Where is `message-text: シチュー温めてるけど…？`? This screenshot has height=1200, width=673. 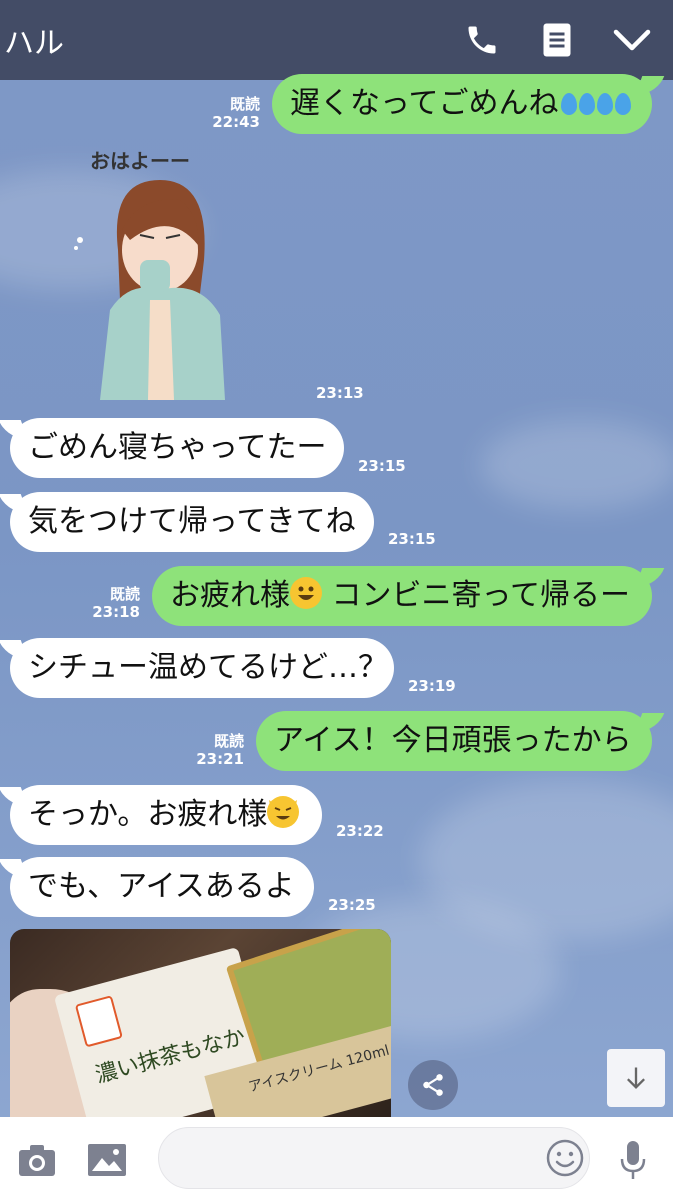 message-text: シチュー温めてるけど…？ is located at coordinates (208, 667).